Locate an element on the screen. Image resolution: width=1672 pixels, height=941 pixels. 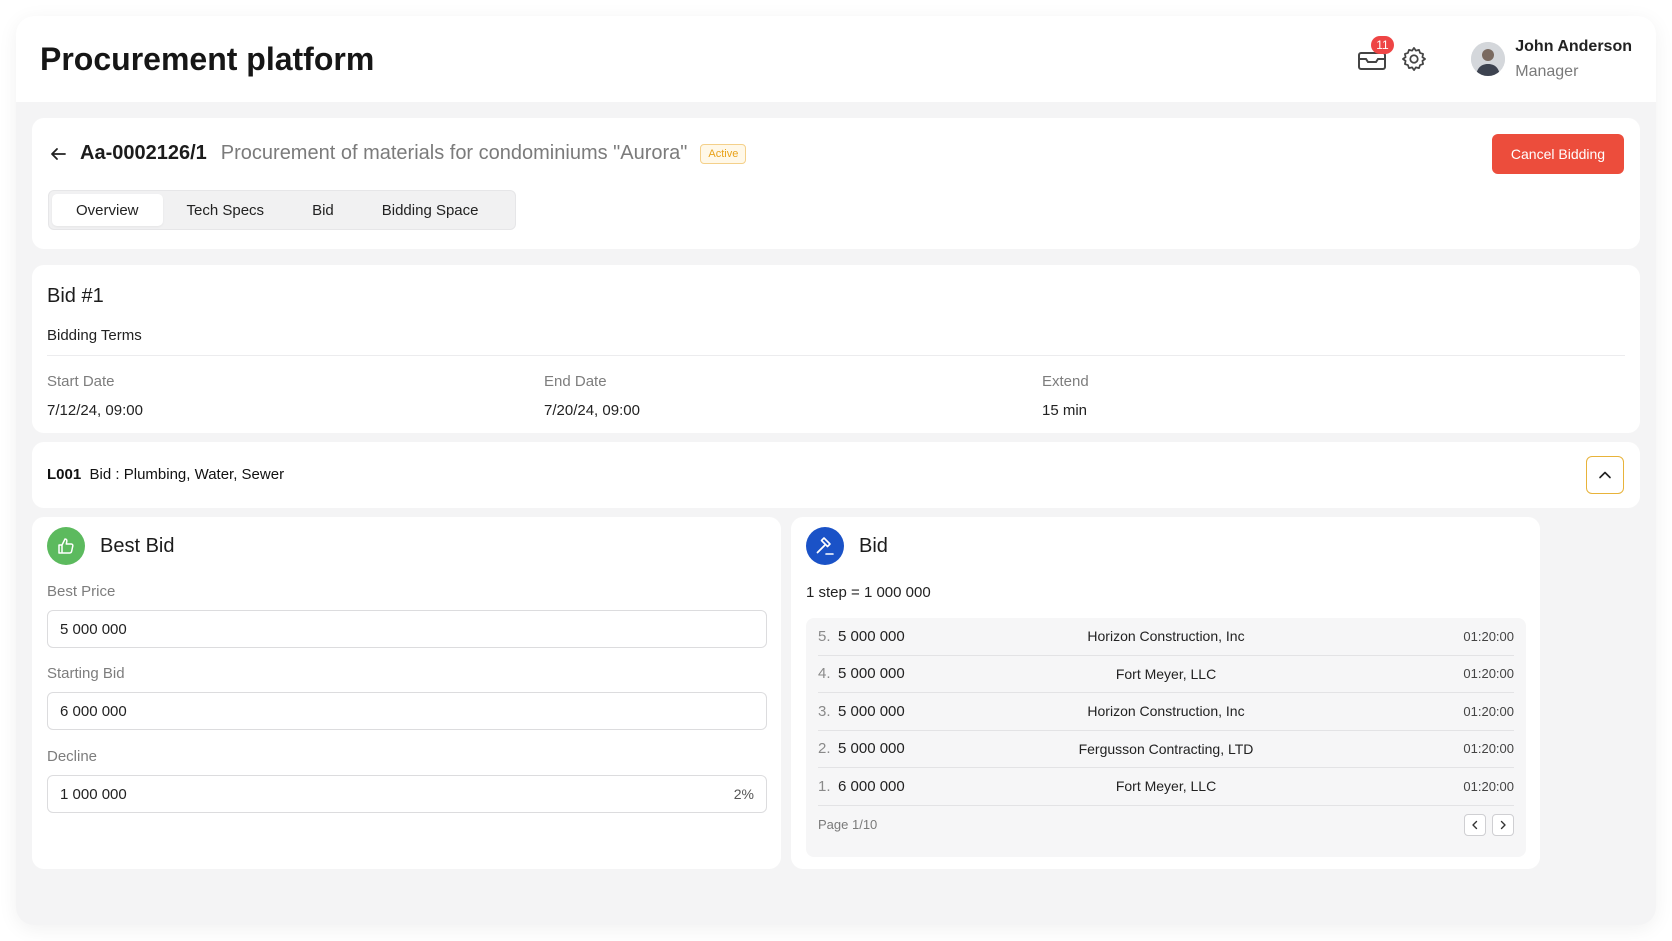
chevron-up-icon is located at coordinates (1605, 475).